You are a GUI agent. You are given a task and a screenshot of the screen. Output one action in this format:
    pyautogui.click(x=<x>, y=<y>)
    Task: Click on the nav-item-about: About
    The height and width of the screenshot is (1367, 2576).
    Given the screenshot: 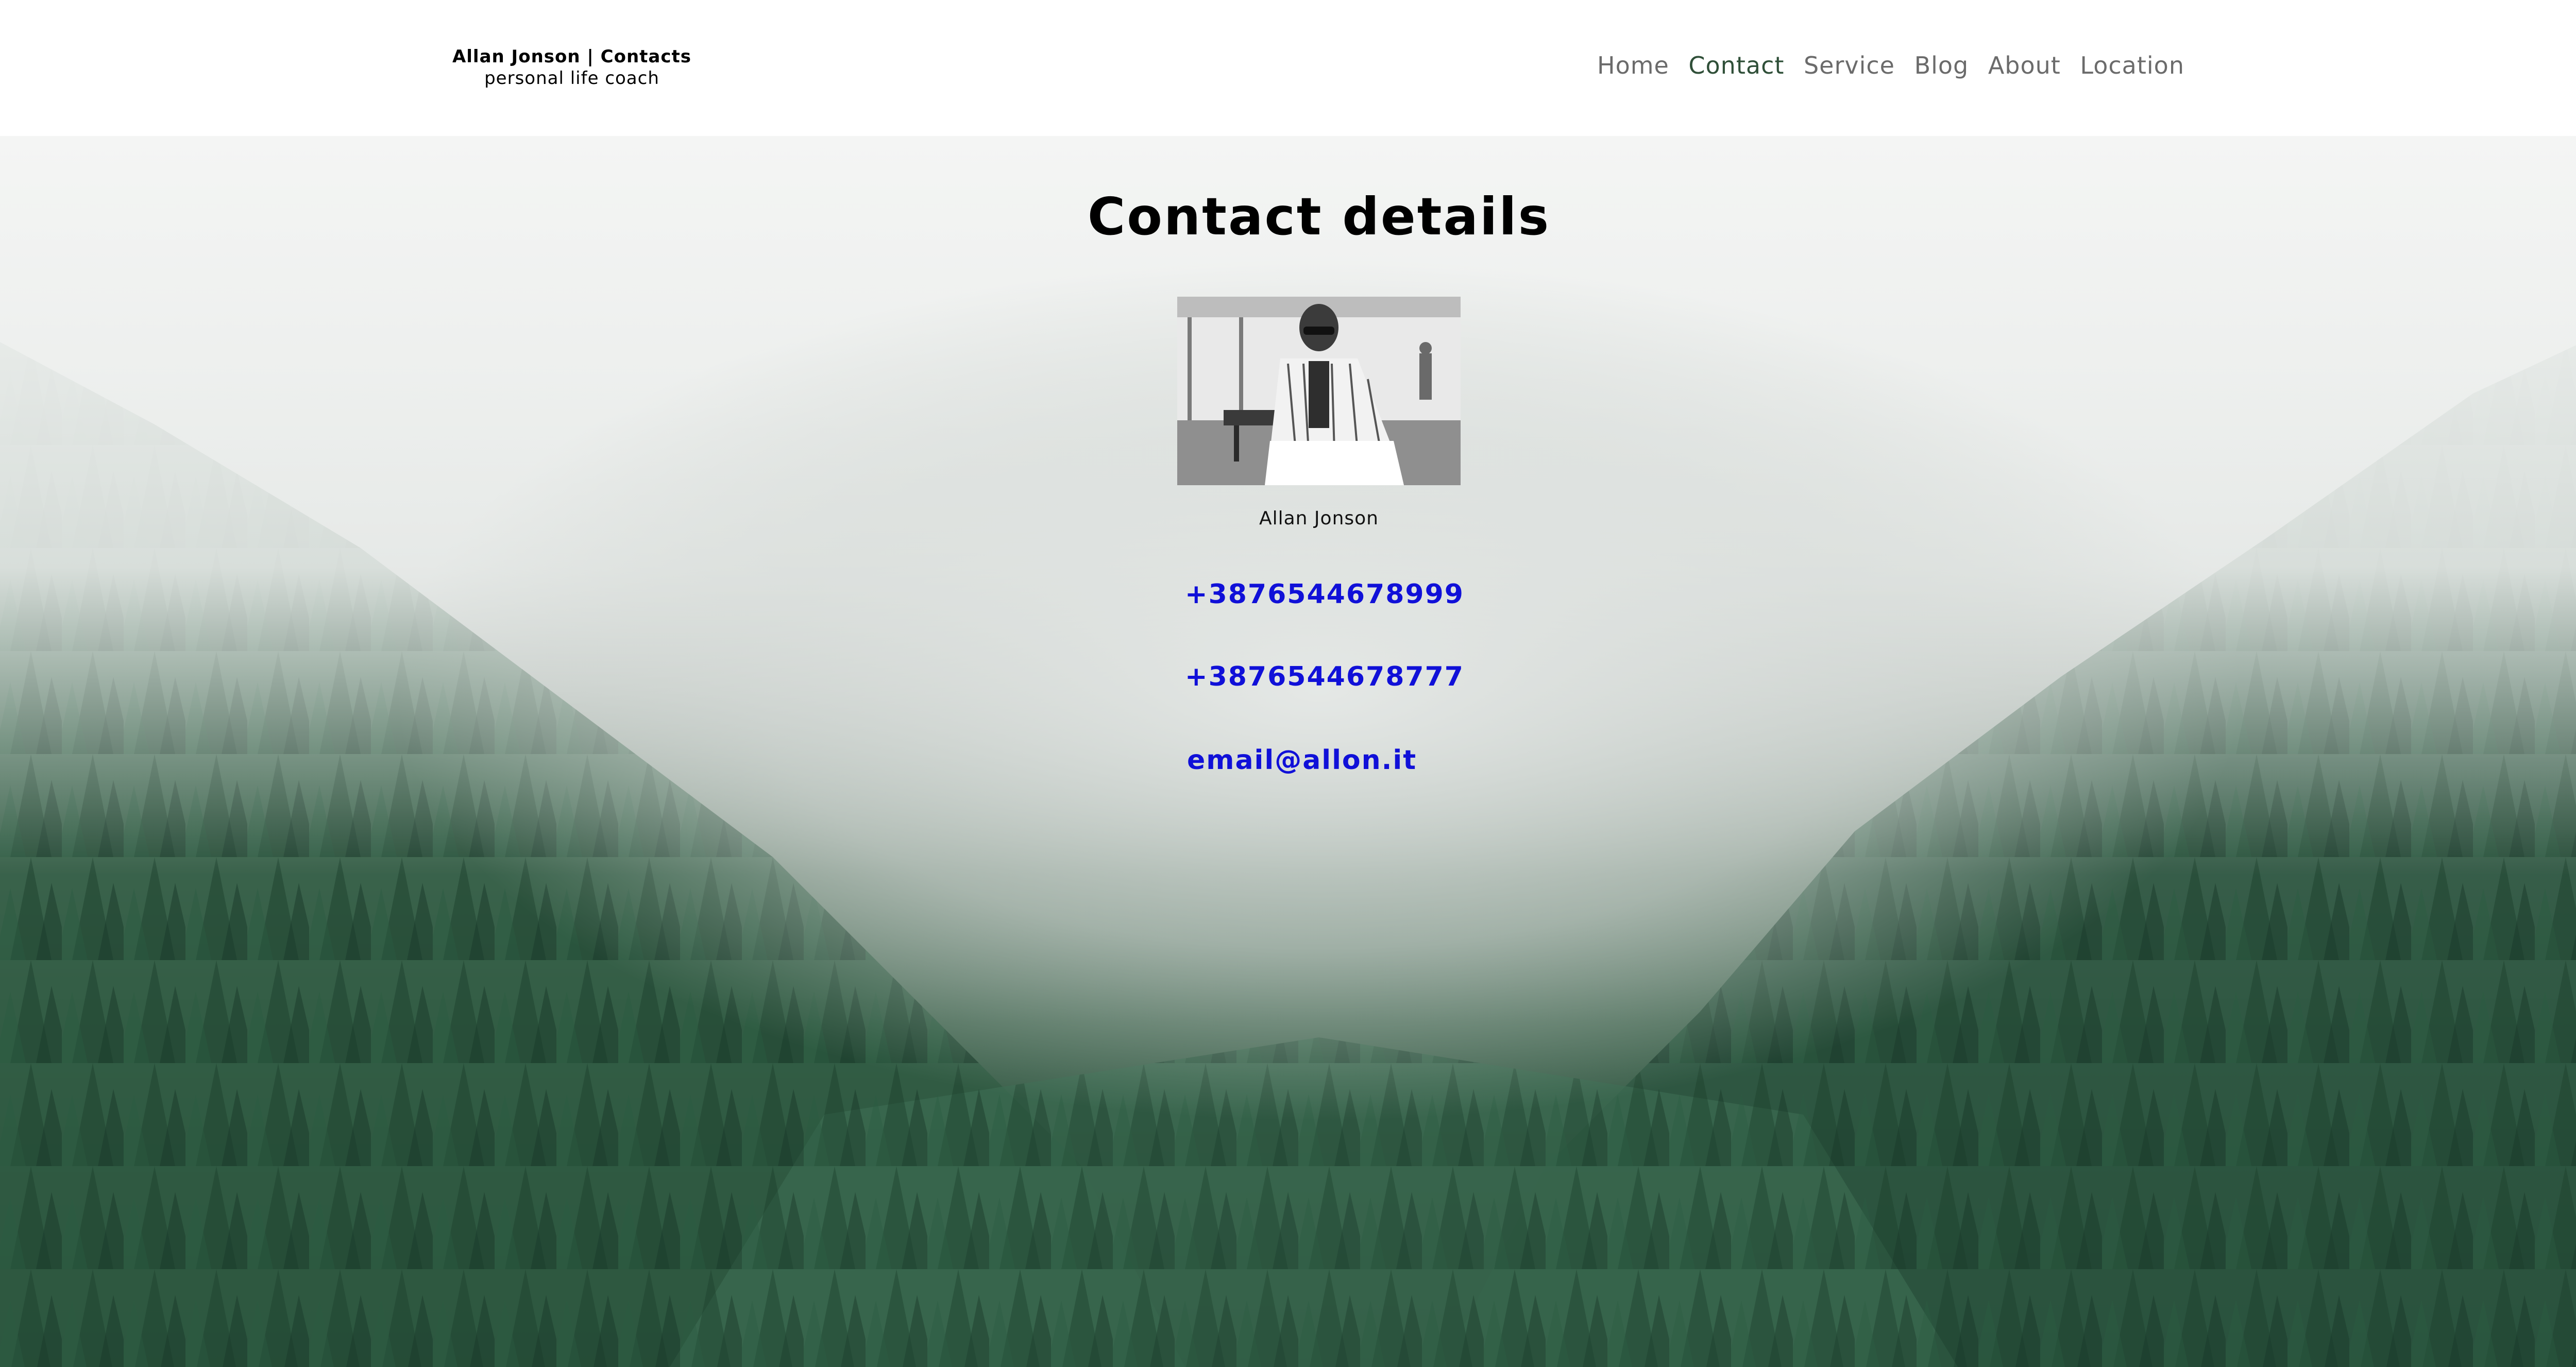 What is the action you would take?
    pyautogui.click(x=2024, y=65)
    